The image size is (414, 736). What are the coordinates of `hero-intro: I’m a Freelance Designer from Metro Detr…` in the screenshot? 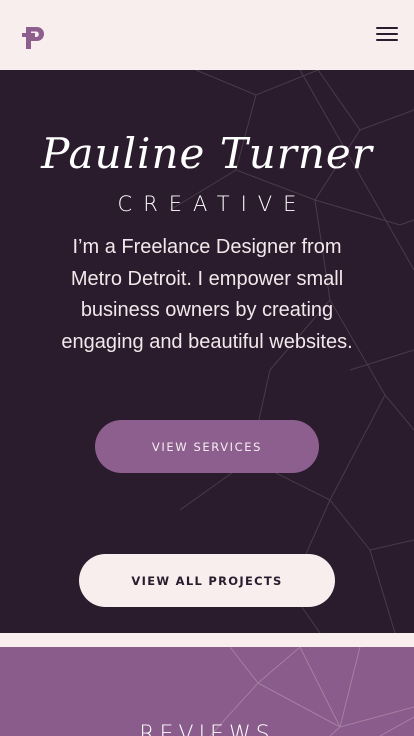 It's located at (207, 294).